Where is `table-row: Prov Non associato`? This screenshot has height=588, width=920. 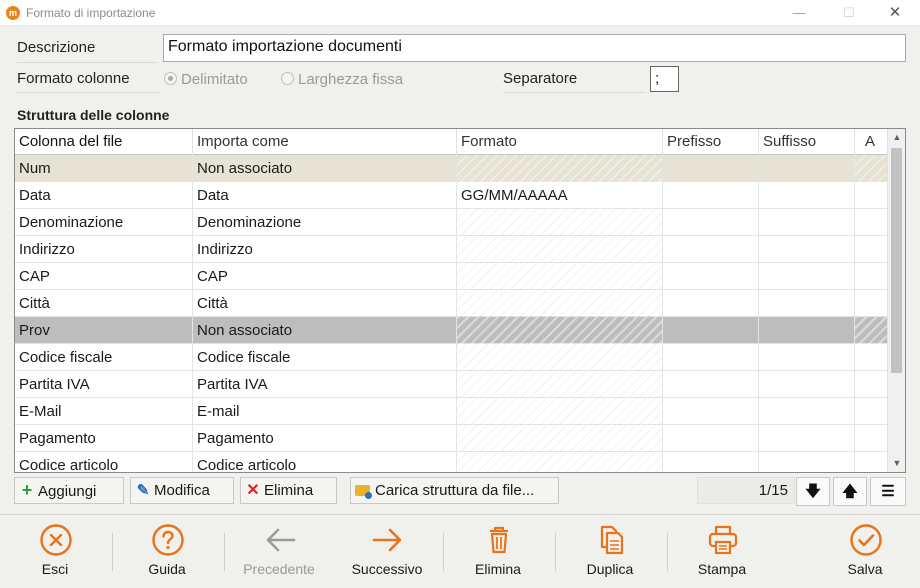
table-row: Prov Non associato is located at coordinates (451, 330).